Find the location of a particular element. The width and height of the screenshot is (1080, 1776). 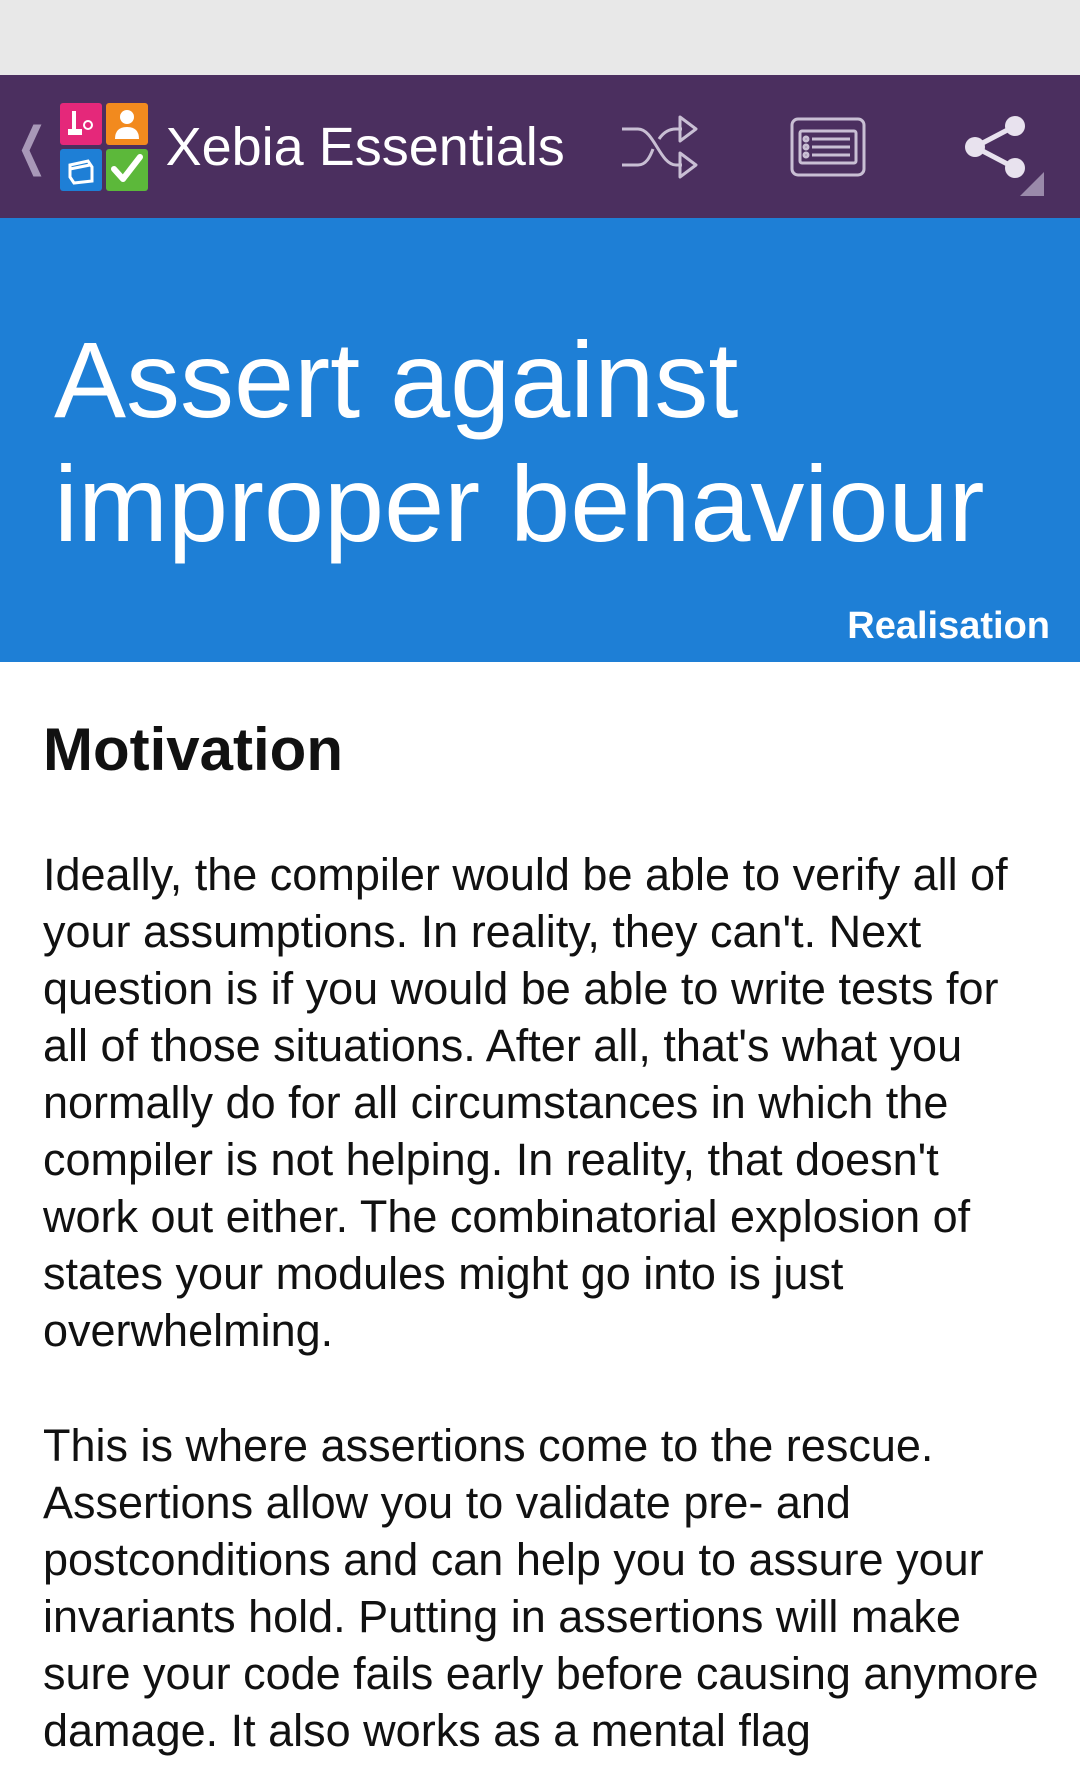

up-navigation: ❮ Xebia Essentials is located at coordinates (282, 146).